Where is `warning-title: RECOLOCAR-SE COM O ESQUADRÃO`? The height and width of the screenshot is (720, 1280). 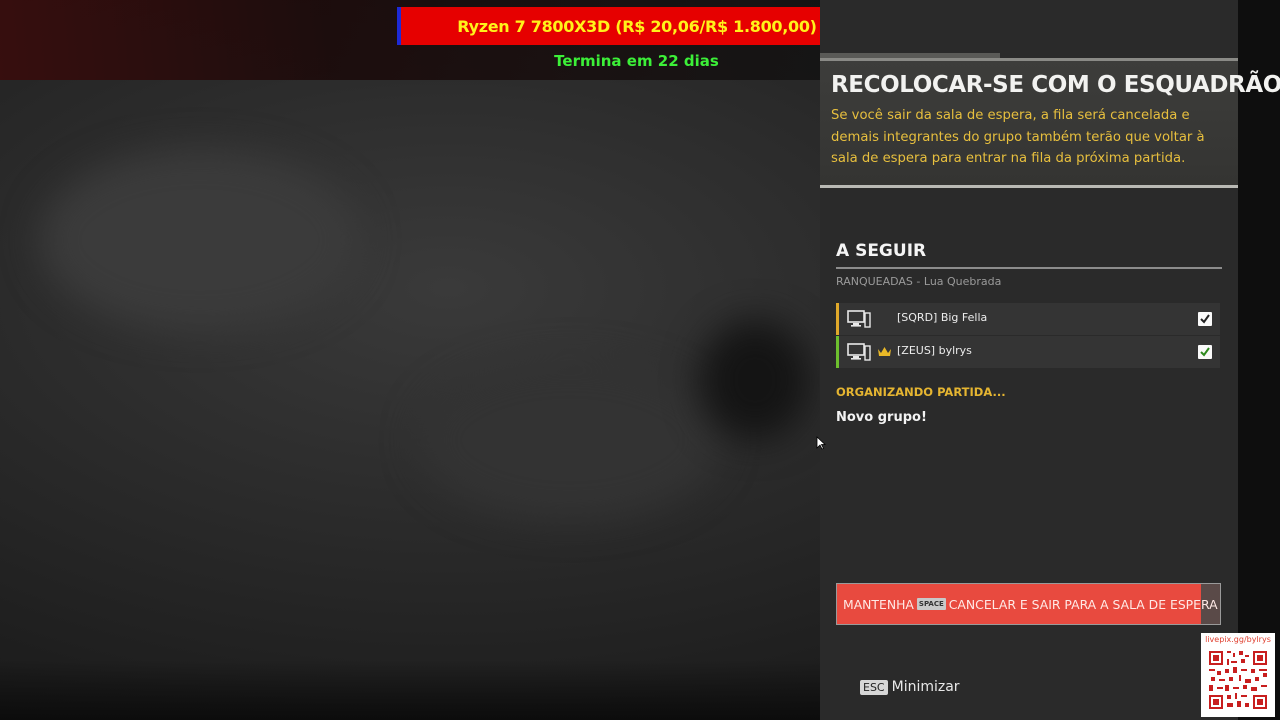 warning-title: RECOLOCAR-SE COM O ESQUADRÃO is located at coordinates (1055, 85).